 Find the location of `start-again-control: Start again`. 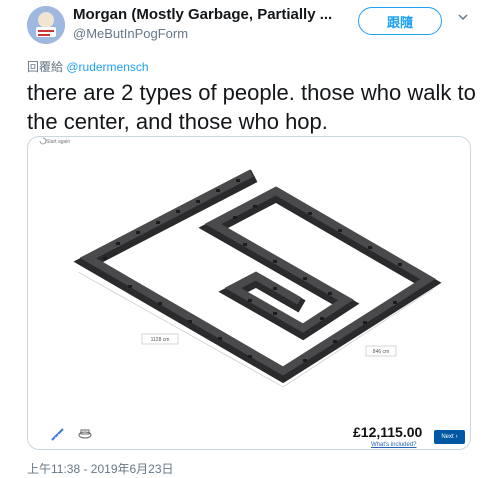

start-again-control: Start again is located at coordinates (54, 141).